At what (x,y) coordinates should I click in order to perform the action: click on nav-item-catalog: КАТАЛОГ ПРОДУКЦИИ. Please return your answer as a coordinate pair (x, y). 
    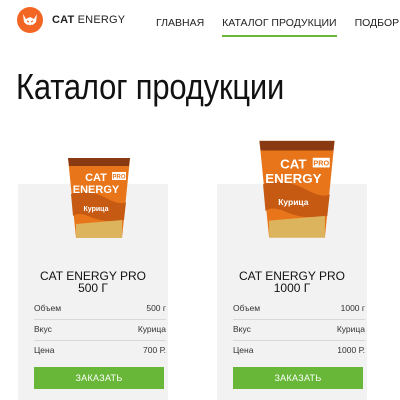
    Looking at the image, I should click on (279, 27).